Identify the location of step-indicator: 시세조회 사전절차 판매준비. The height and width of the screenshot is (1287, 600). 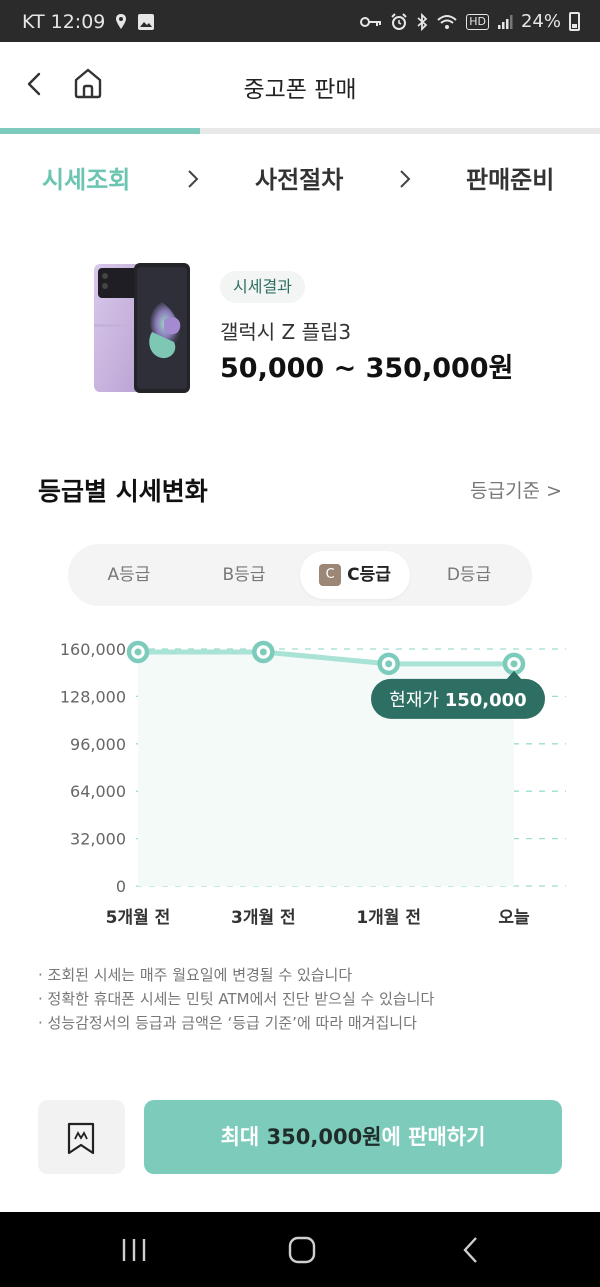
(300, 180).